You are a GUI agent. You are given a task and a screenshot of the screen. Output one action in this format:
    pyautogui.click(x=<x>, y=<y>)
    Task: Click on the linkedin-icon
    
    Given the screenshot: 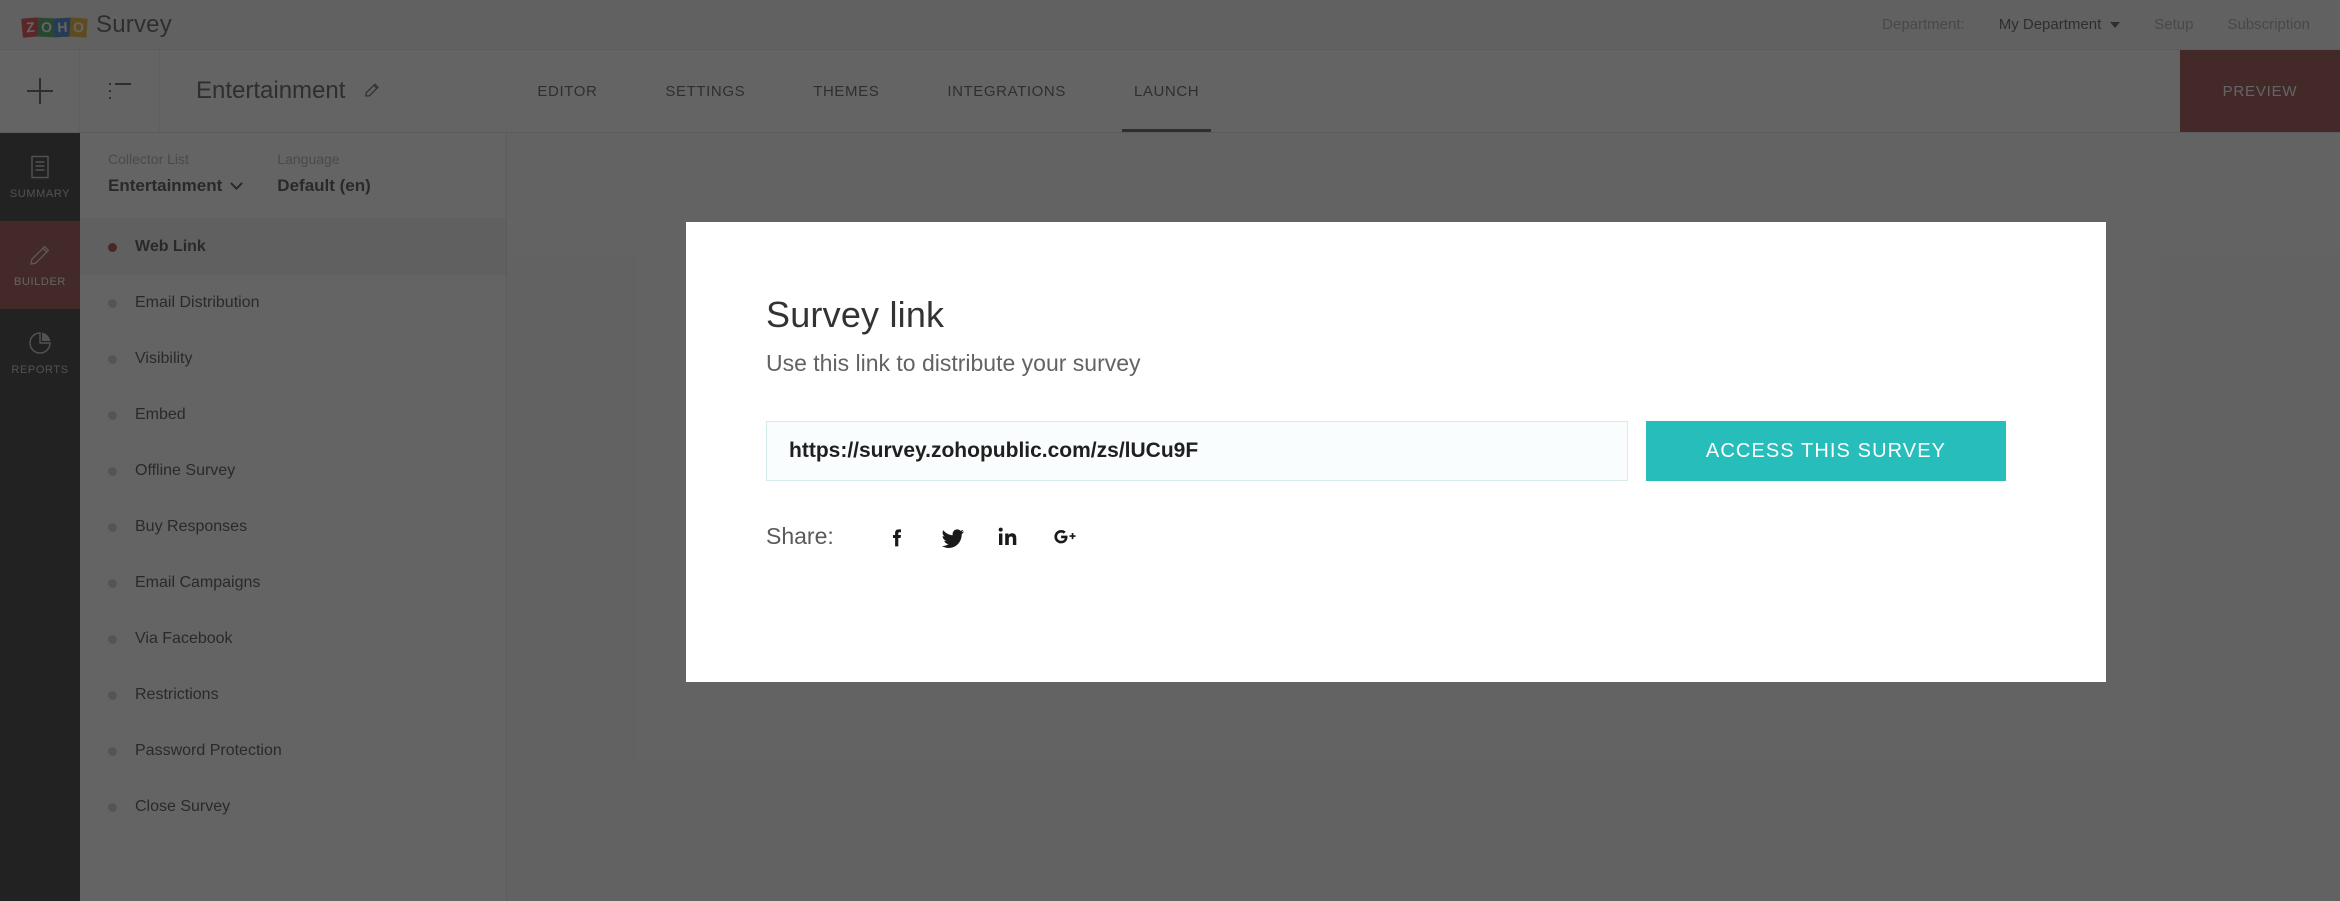 What is the action you would take?
    pyautogui.click(x=1009, y=537)
    